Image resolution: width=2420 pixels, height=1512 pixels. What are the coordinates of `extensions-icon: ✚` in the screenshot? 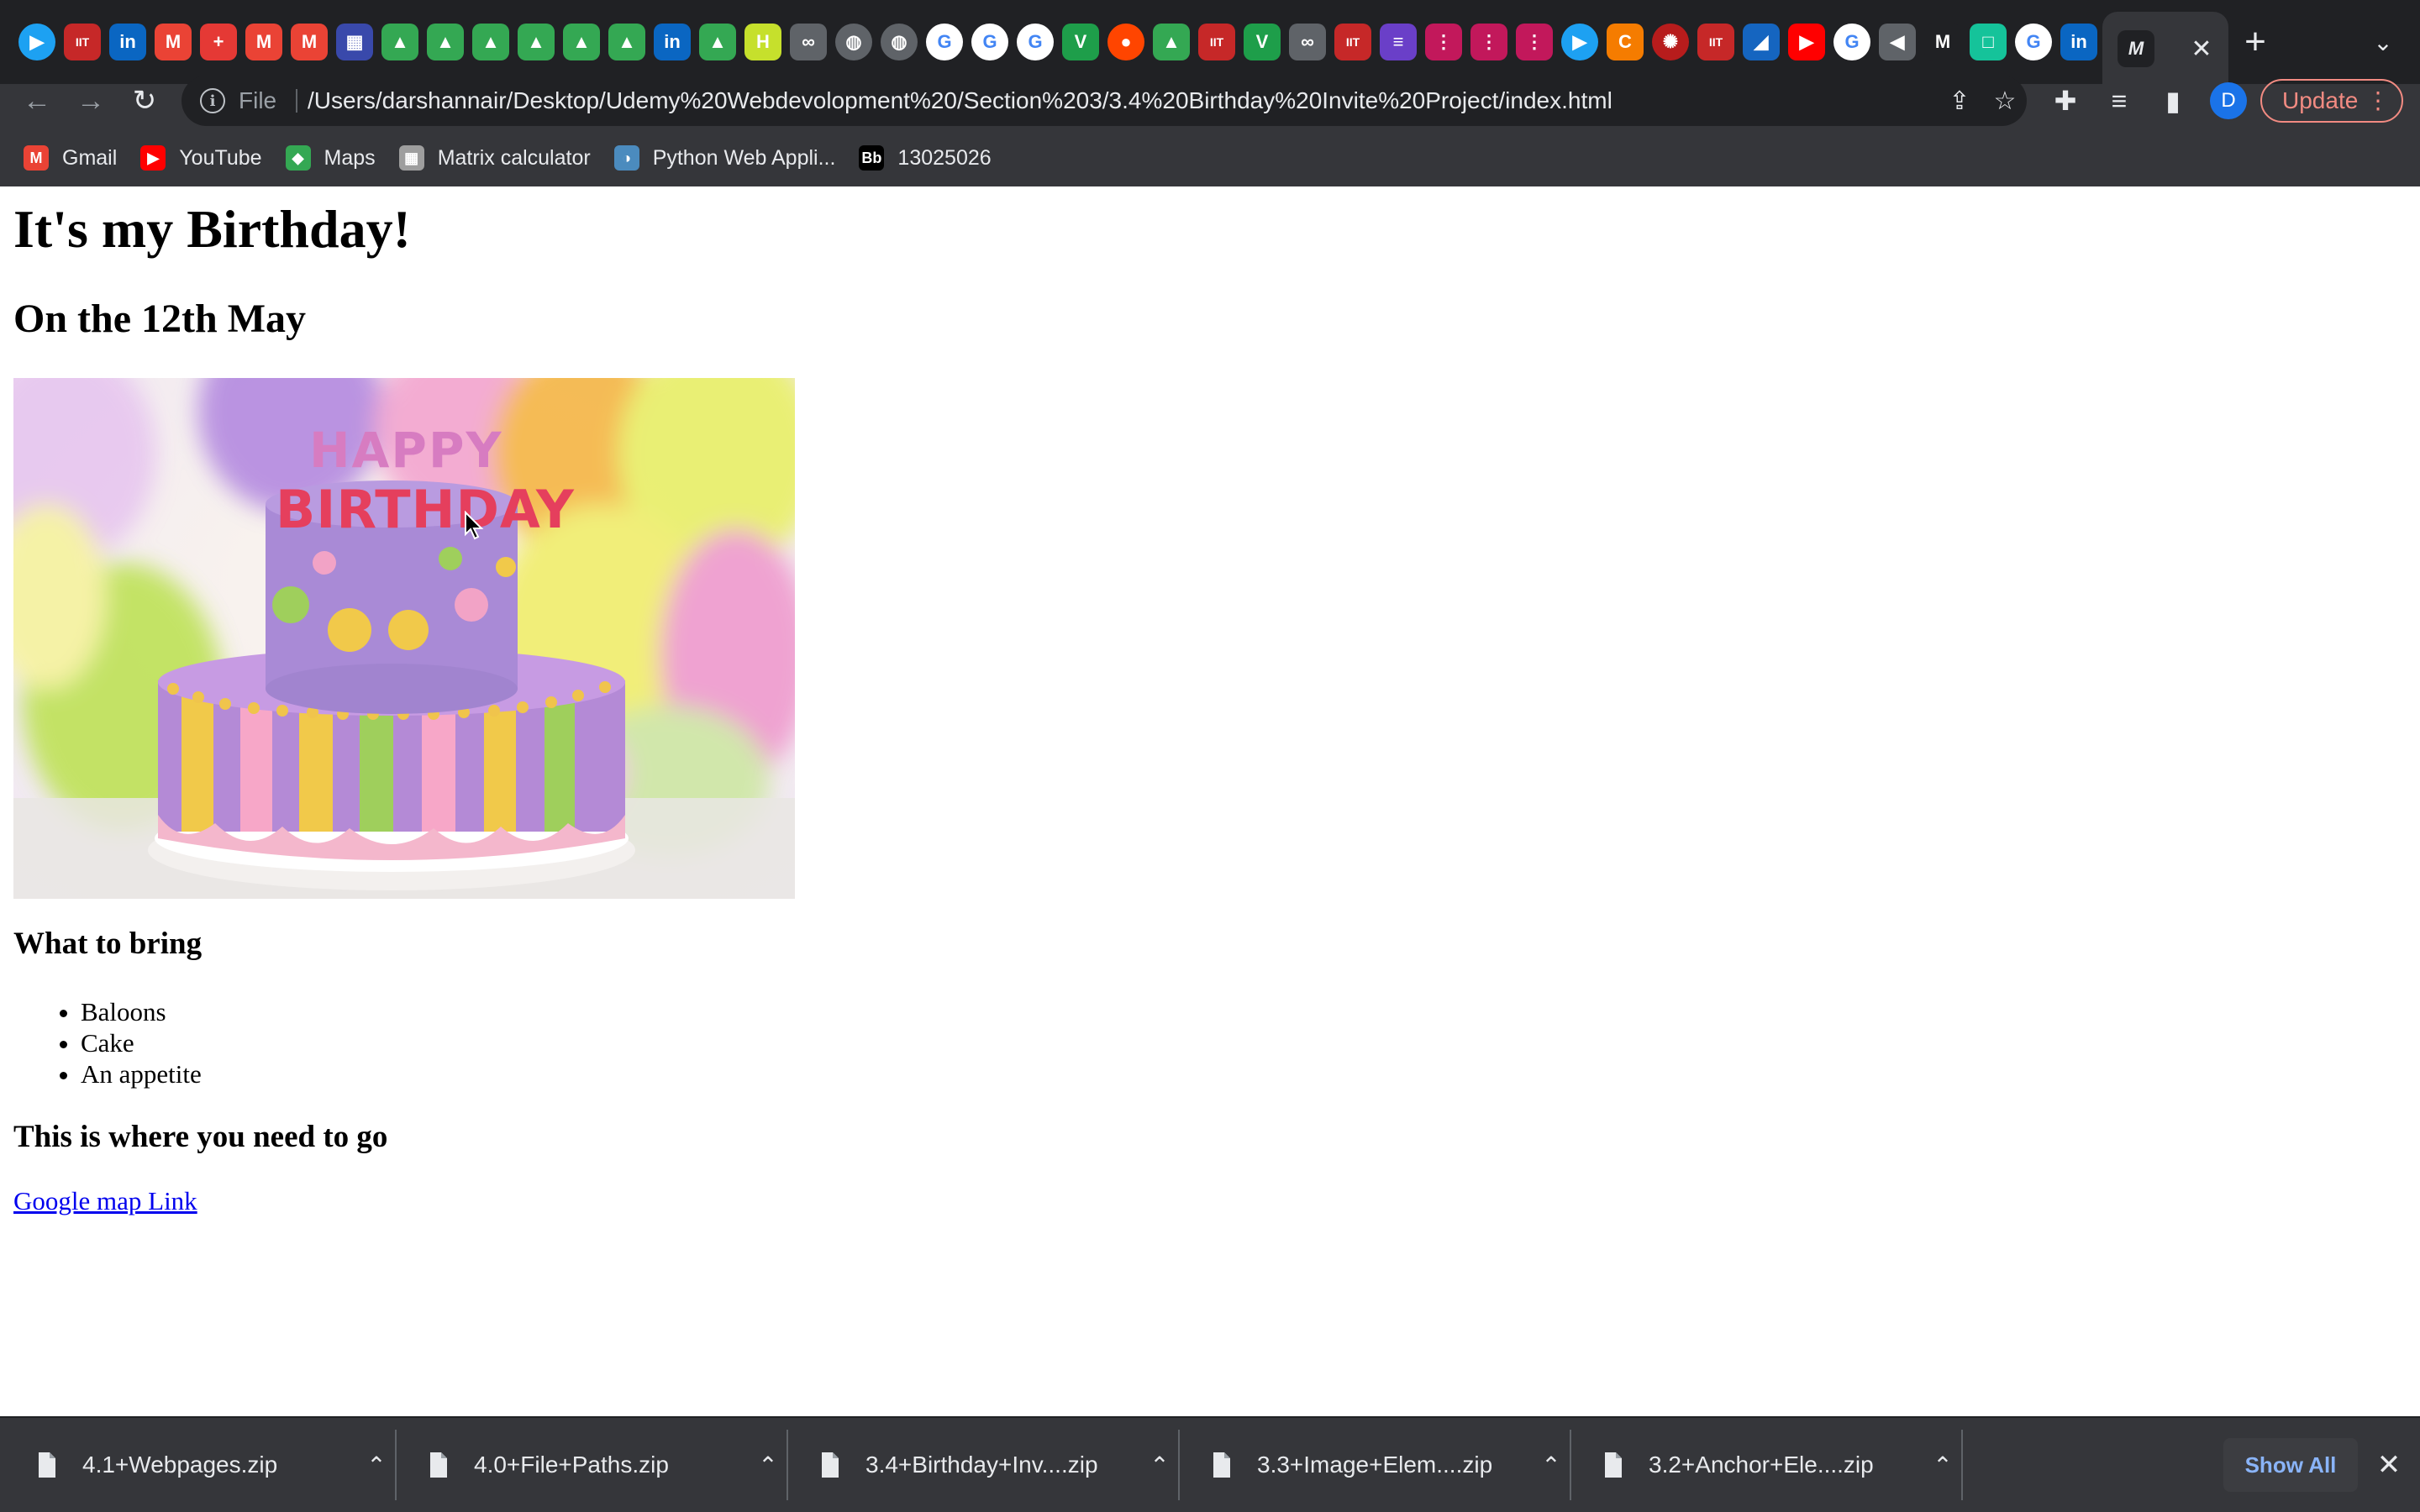 It's located at (2065, 101).